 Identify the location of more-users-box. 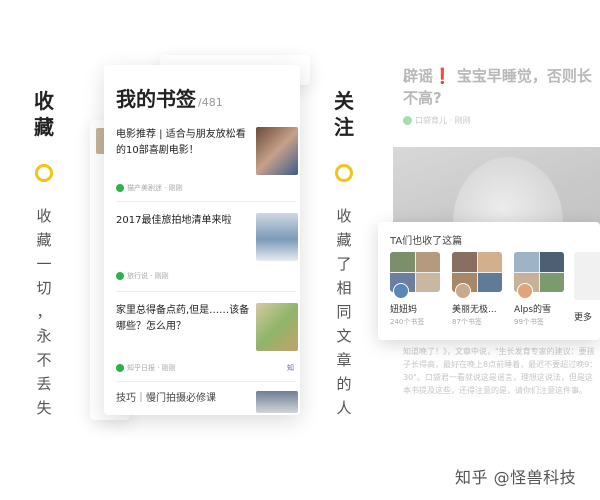
(587, 276).